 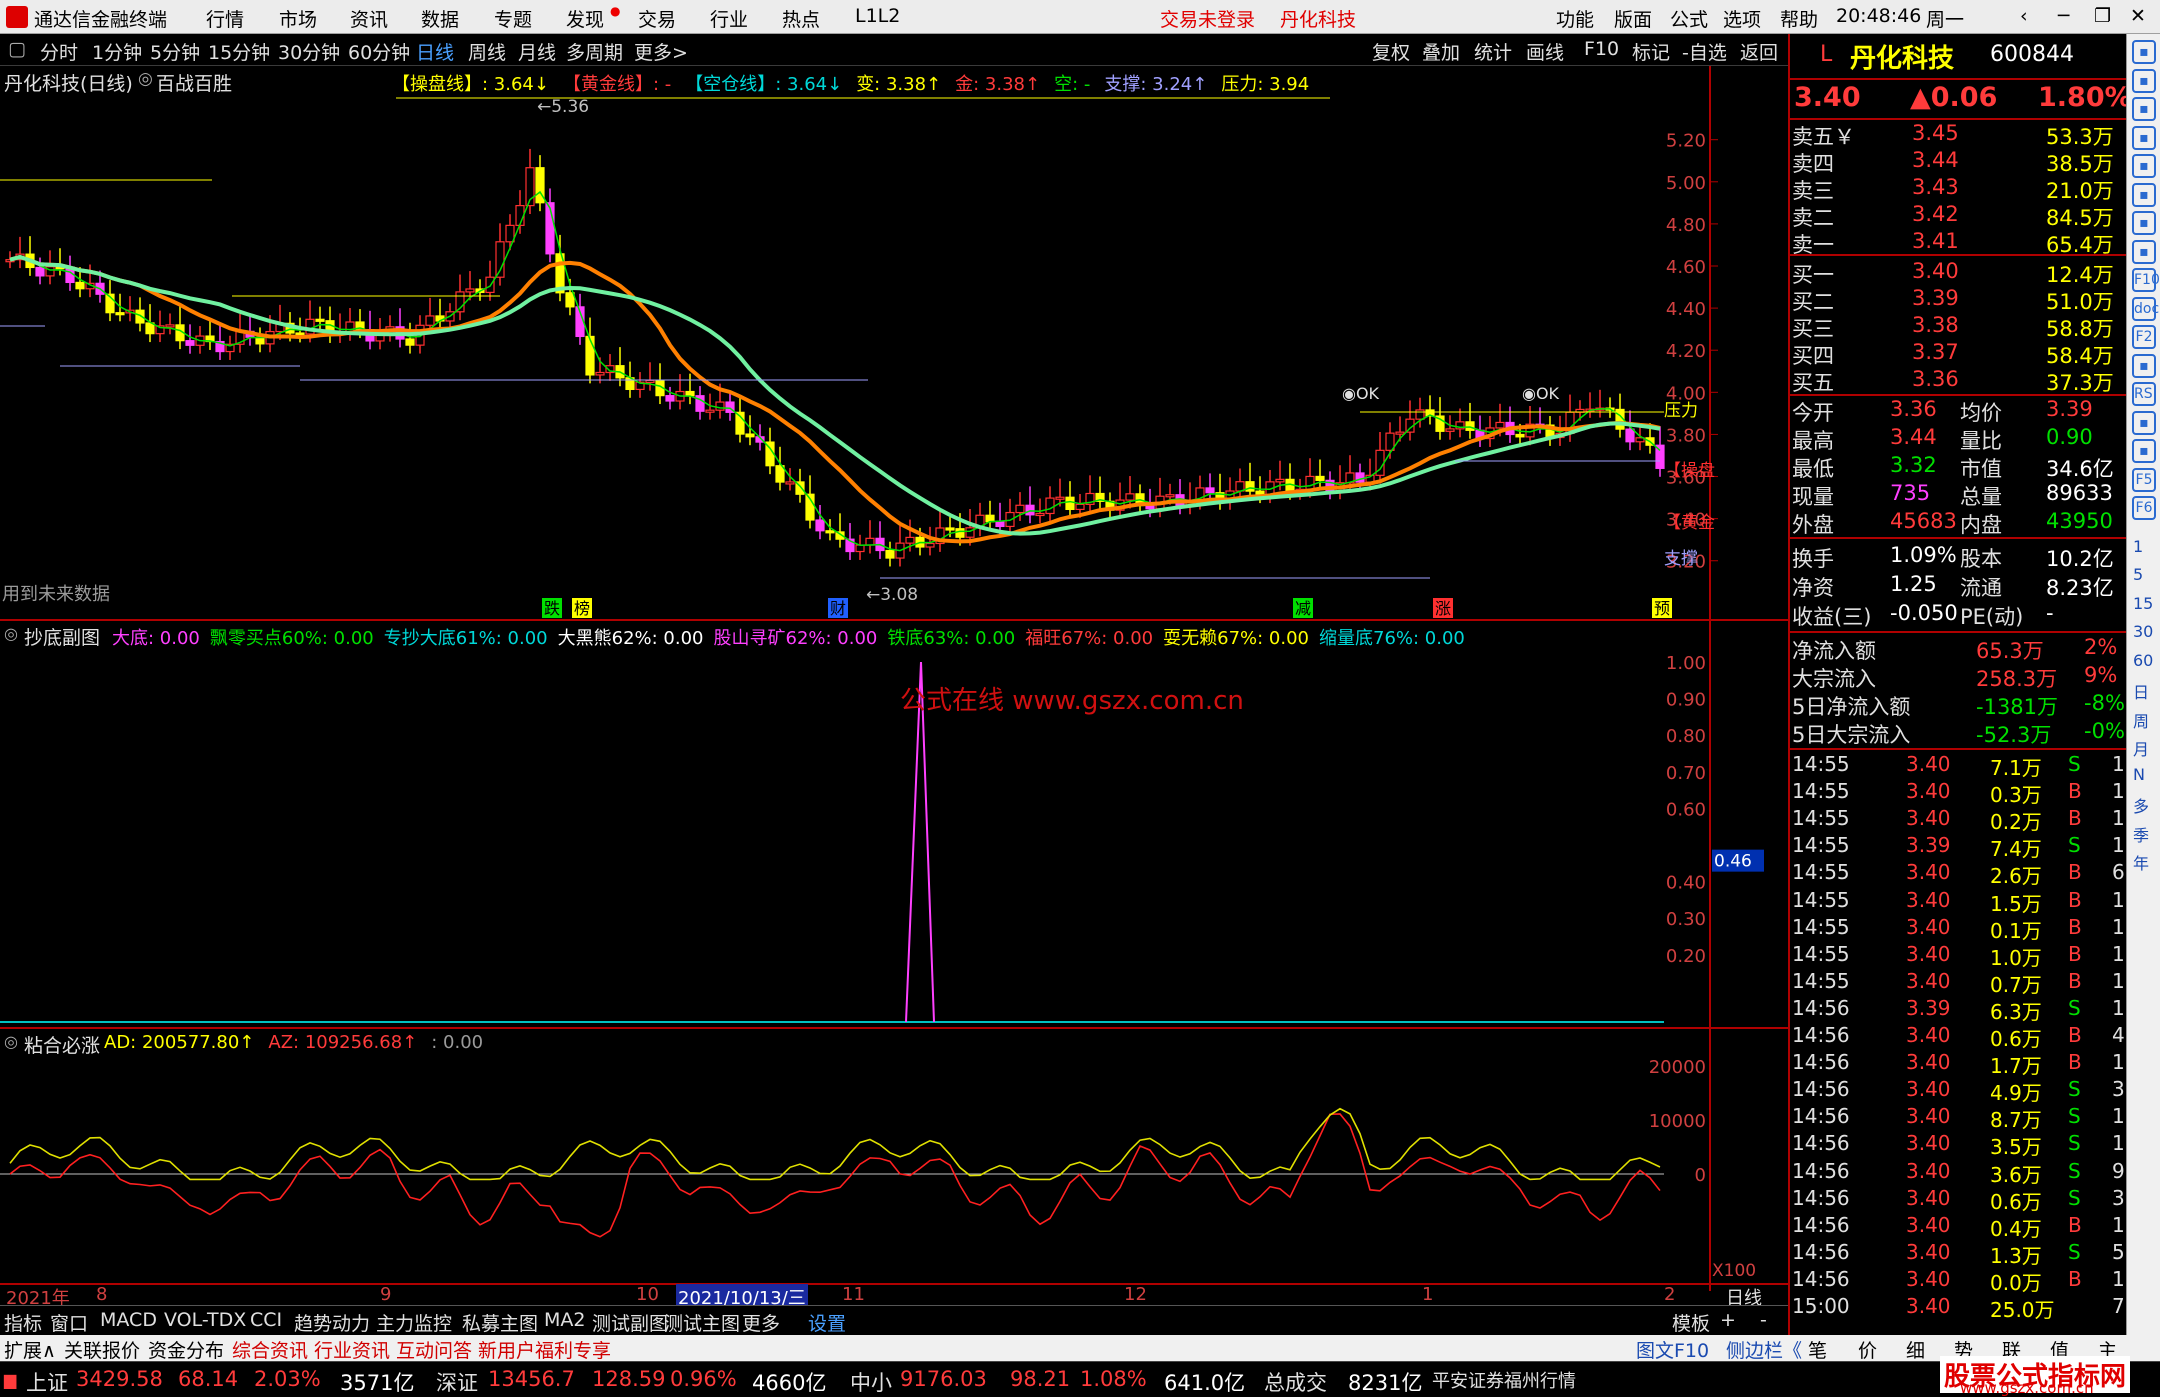 What do you see at coordinates (2144, 223) in the screenshot?
I see `kline-icon: ▪` at bounding box center [2144, 223].